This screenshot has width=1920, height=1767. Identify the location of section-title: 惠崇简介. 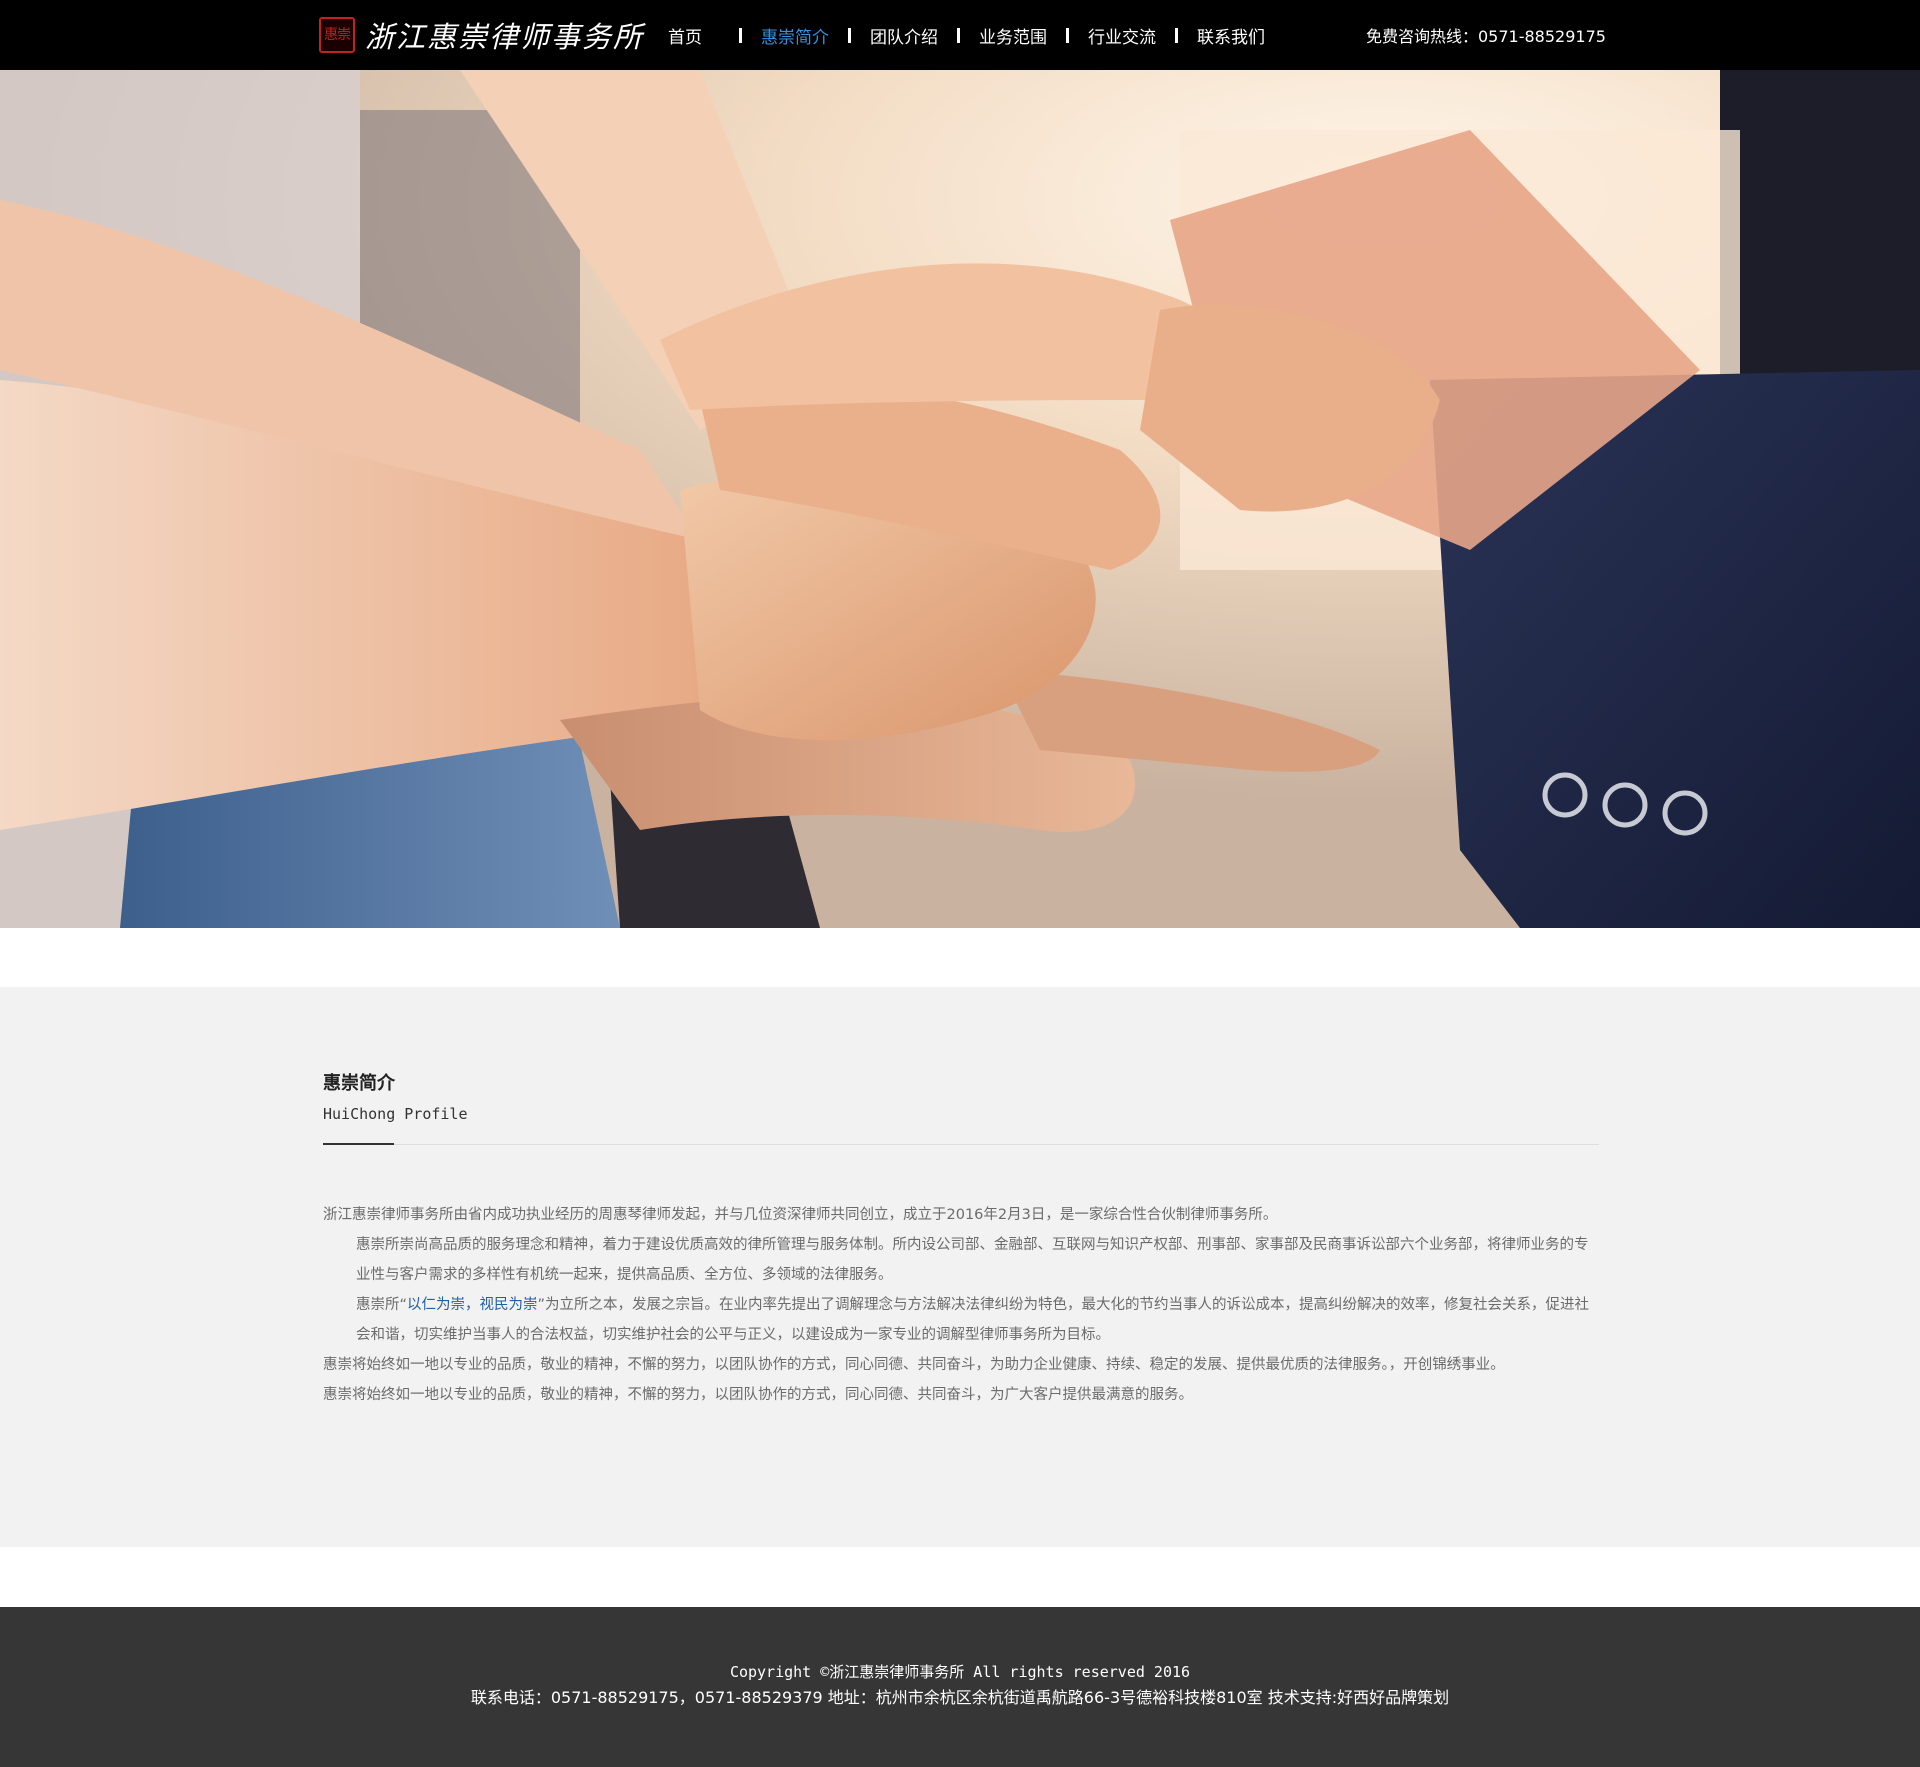
(359, 1083).